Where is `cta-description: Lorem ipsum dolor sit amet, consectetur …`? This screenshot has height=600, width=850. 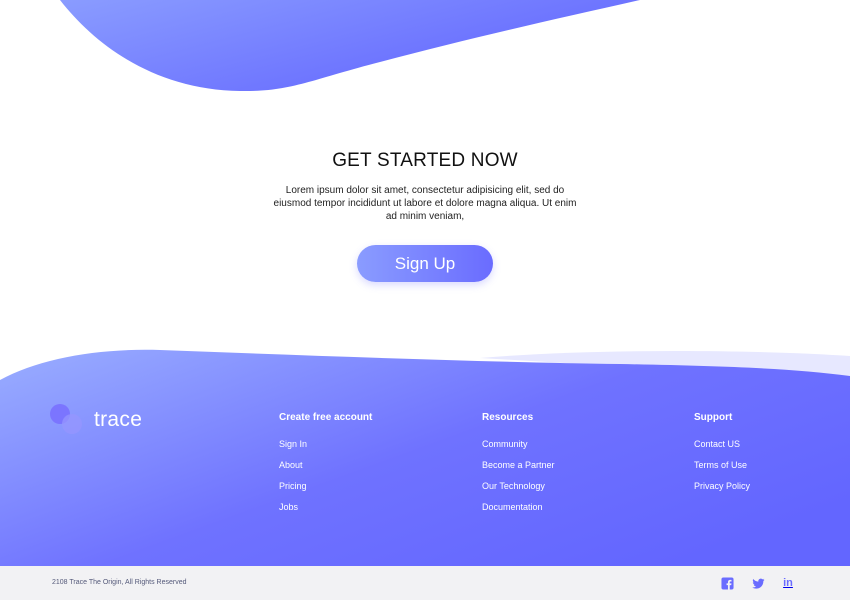 cta-description: Lorem ipsum dolor sit amet, consectetur … is located at coordinates (425, 203).